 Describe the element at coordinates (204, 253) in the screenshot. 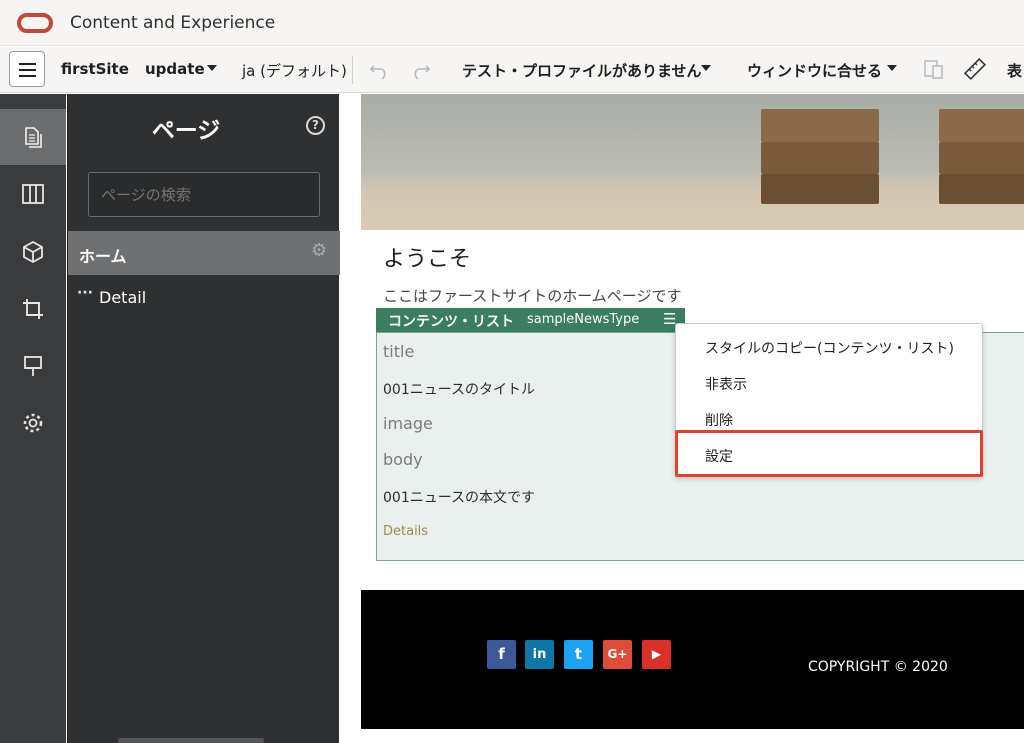

I see `page-item-home: ホーム ⚙` at that location.